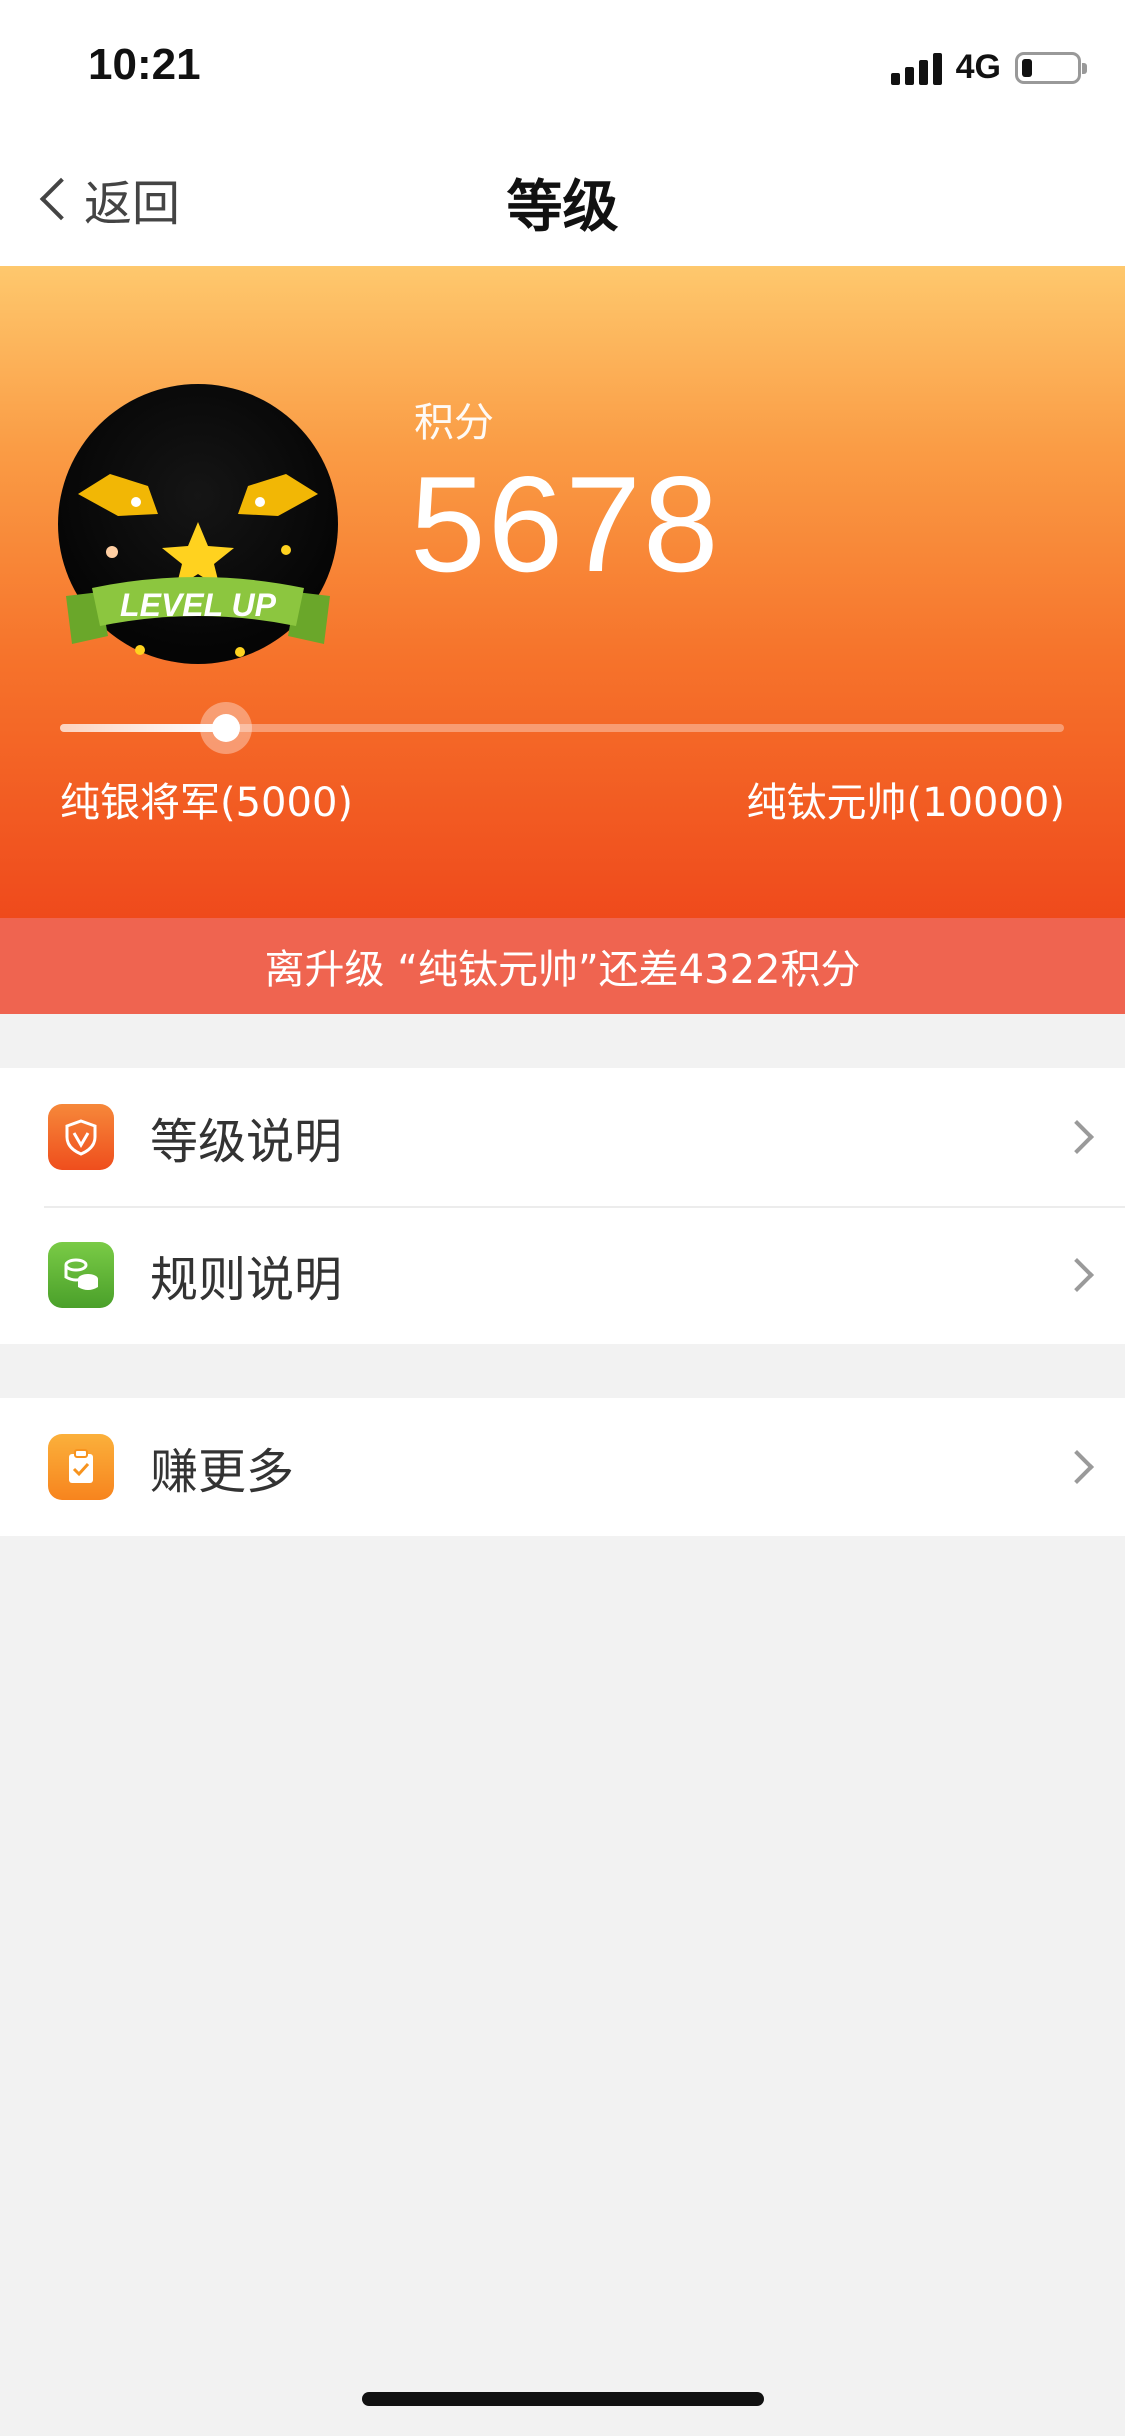  I want to click on current-level-label: 纯银将军(5000), so click(207, 803).